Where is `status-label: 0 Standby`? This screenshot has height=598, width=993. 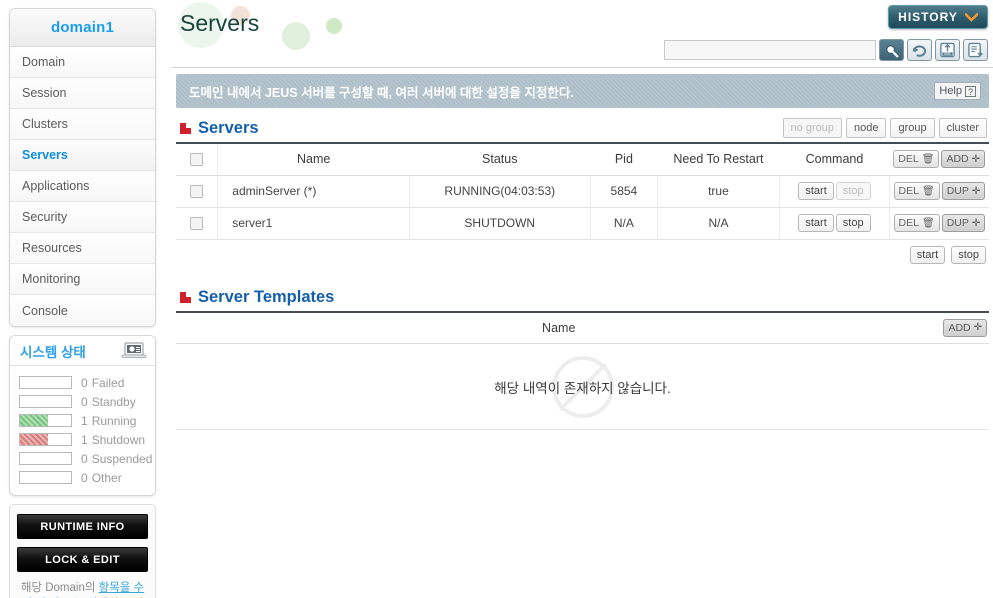 status-label: 0 Standby is located at coordinates (108, 402).